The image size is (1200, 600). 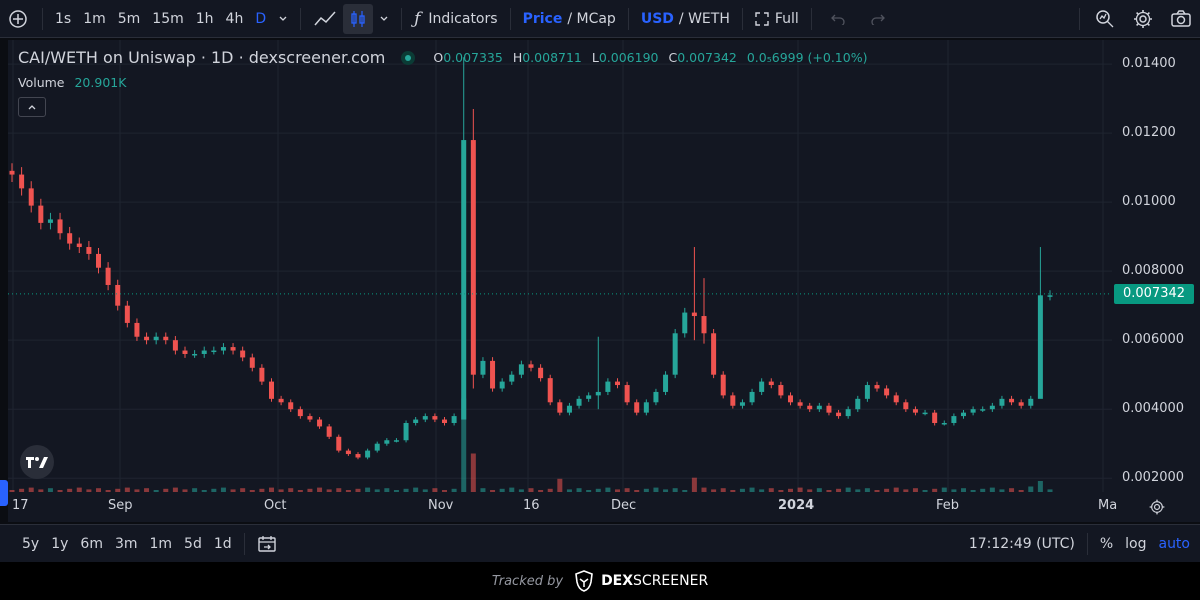 What do you see at coordinates (408, 57) in the screenshot?
I see `market-status-dot-icon` at bounding box center [408, 57].